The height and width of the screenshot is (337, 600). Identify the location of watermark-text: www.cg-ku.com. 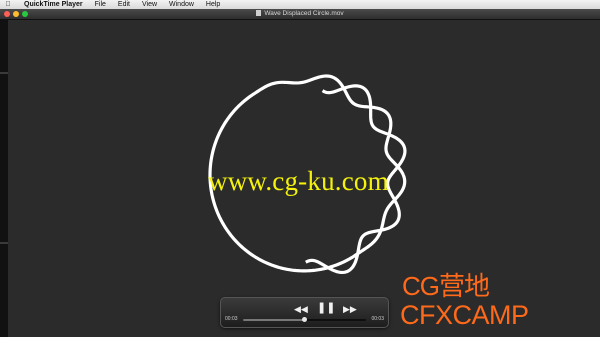
(298, 181).